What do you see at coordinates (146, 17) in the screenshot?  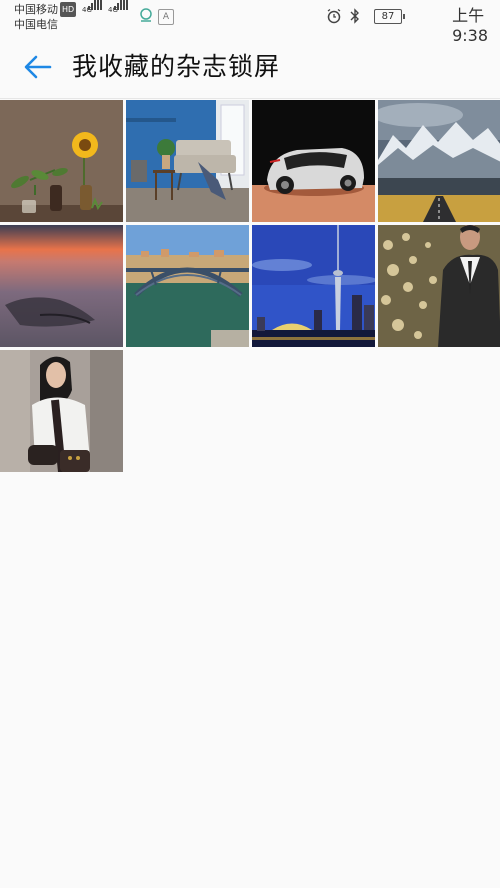 I see `notification-icon` at bounding box center [146, 17].